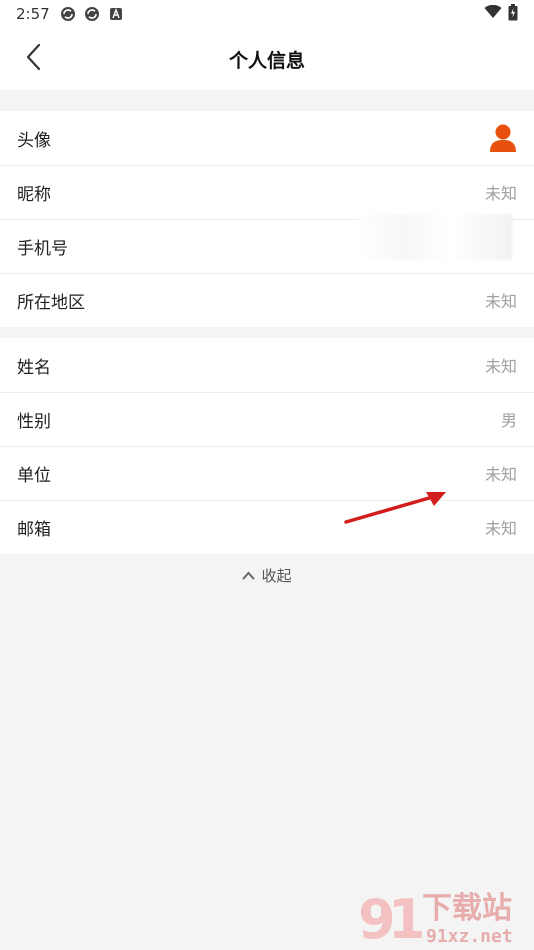 This screenshot has height=950, width=534. What do you see at coordinates (467, 908) in the screenshot?
I see `svg-text: 下载站` at bounding box center [467, 908].